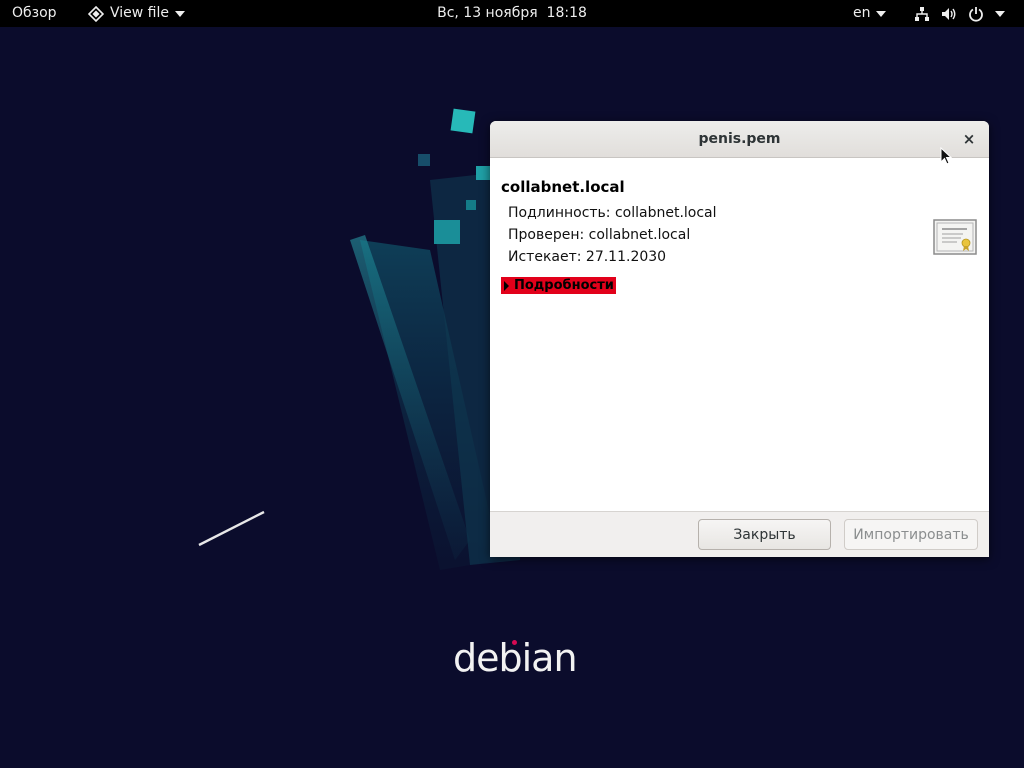  I want to click on system-menu-button, so click(959, 13).